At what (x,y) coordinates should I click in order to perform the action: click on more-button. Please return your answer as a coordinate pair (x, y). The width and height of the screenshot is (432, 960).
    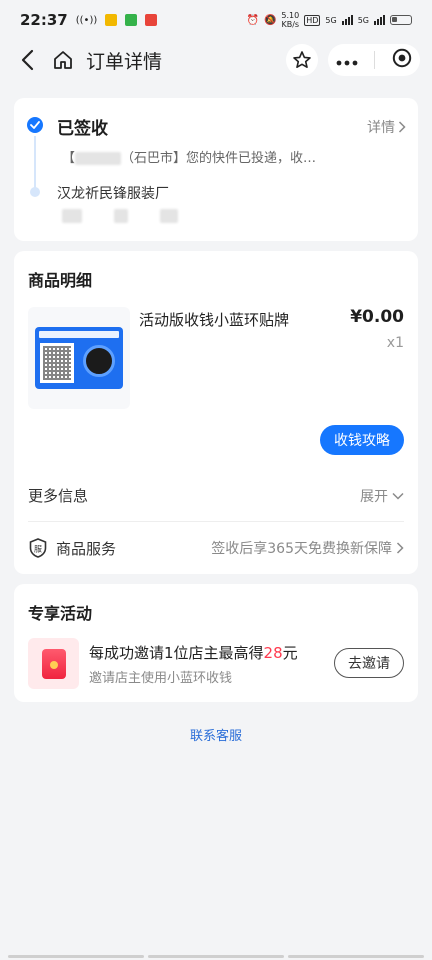
    Looking at the image, I should click on (347, 60).